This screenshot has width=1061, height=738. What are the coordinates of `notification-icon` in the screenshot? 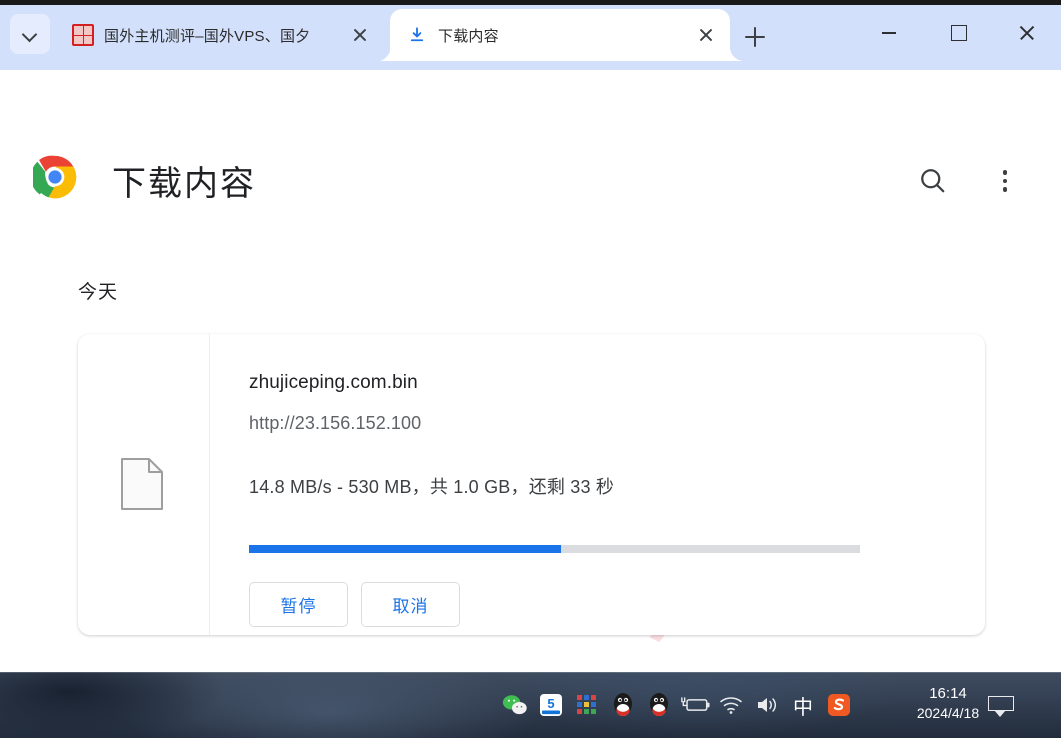 It's located at (1001, 706).